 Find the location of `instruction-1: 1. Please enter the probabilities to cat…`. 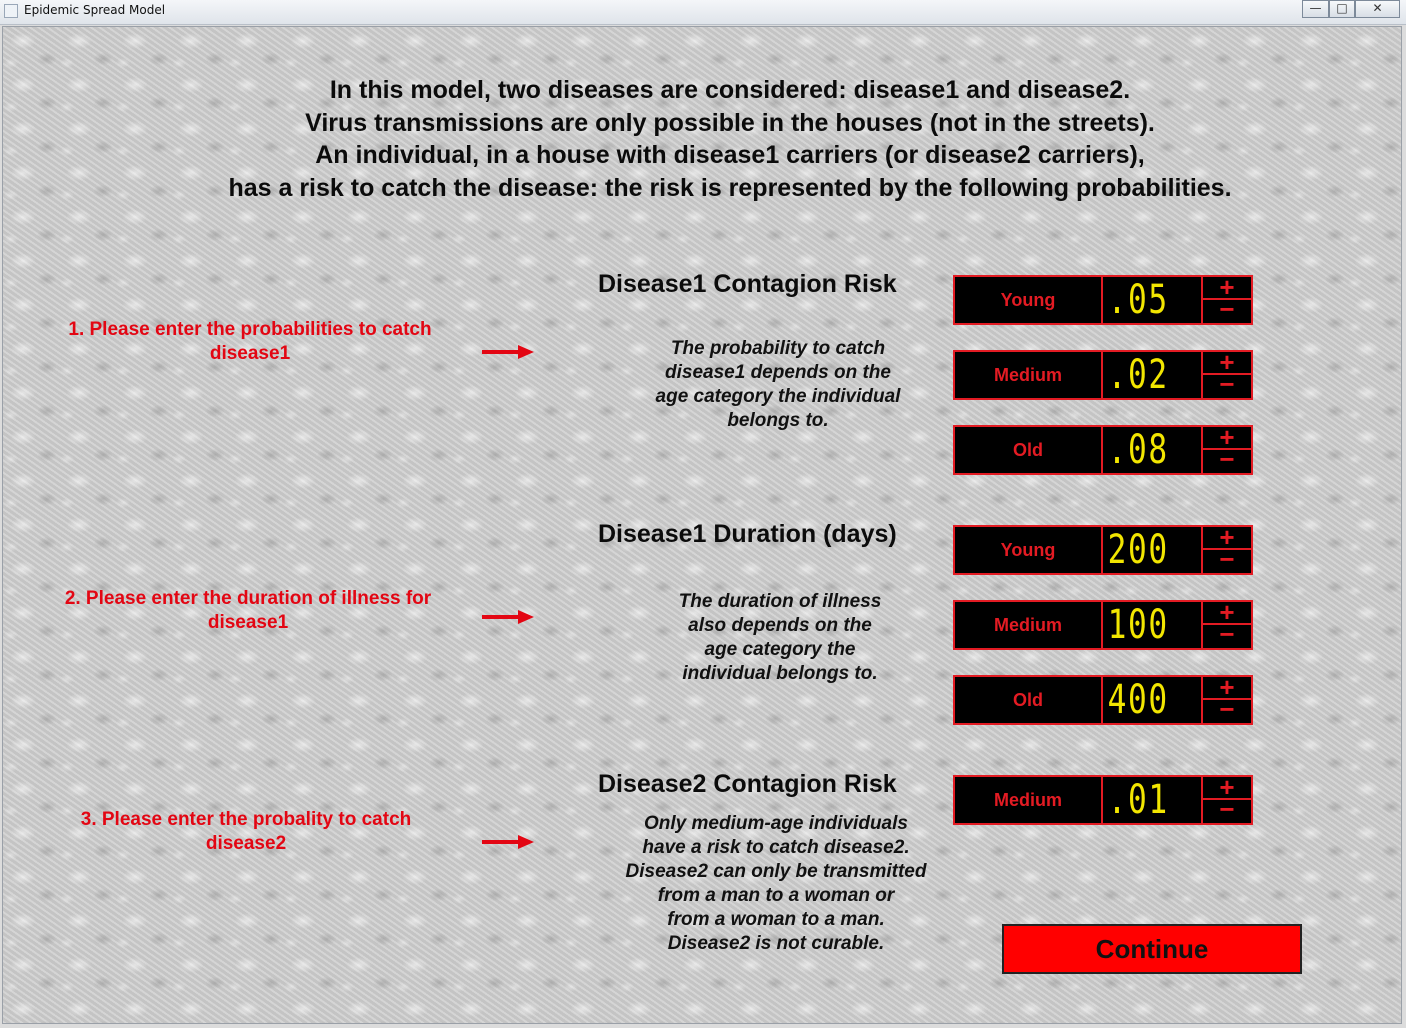

instruction-1: 1. Please enter the probabilities to cat… is located at coordinates (250, 342).